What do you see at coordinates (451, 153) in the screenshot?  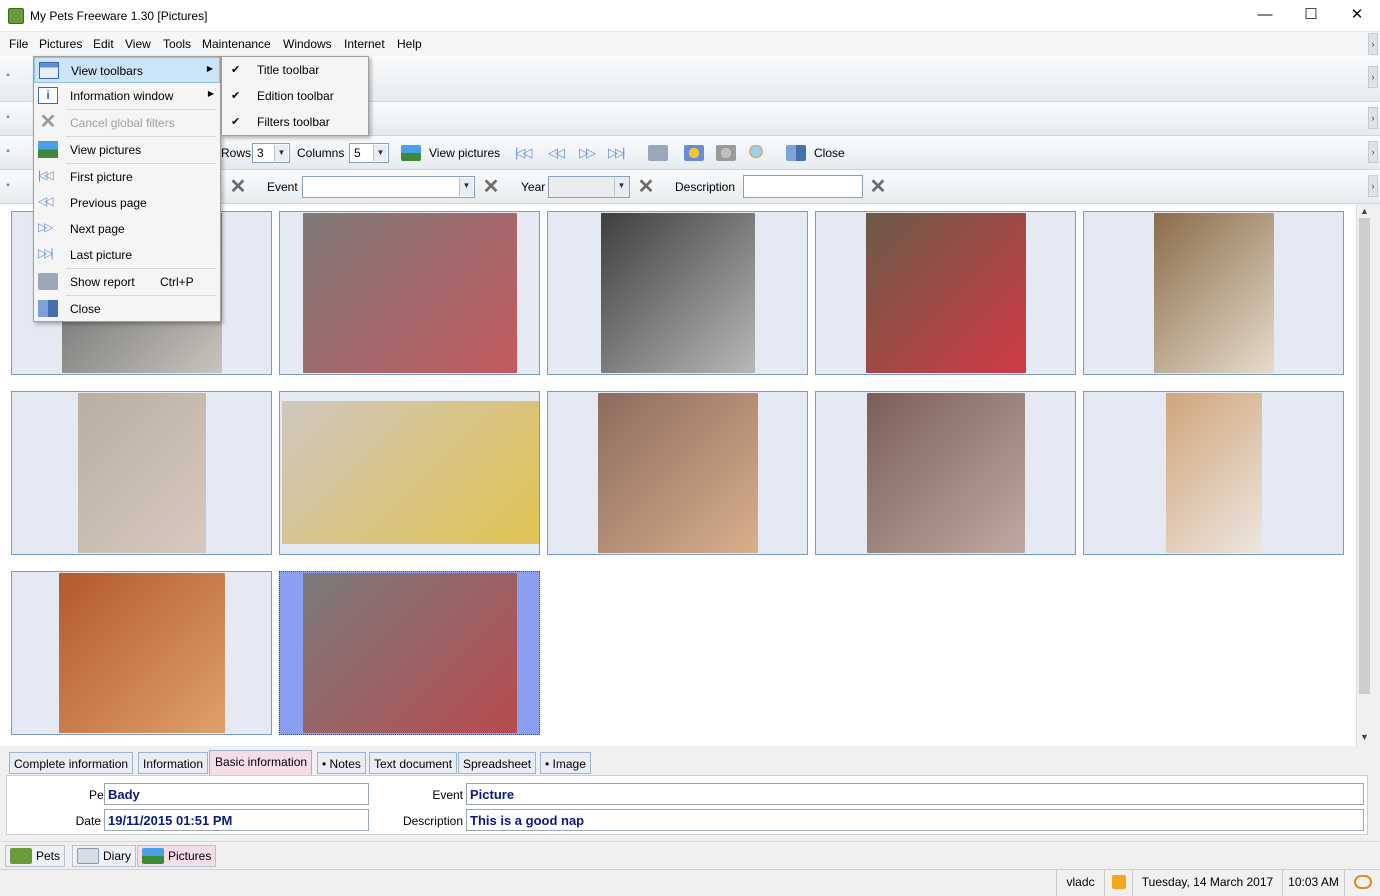 I see `view-pictures-button: View pictures` at bounding box center [451, 153].